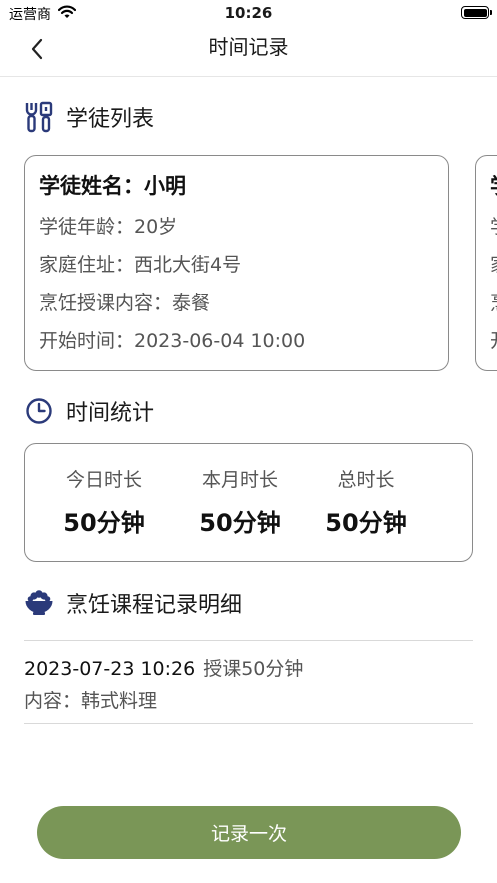  Describe the element at coordinates (366, 480) in the screenshot. I see `stat-label: 总时长` at that location.